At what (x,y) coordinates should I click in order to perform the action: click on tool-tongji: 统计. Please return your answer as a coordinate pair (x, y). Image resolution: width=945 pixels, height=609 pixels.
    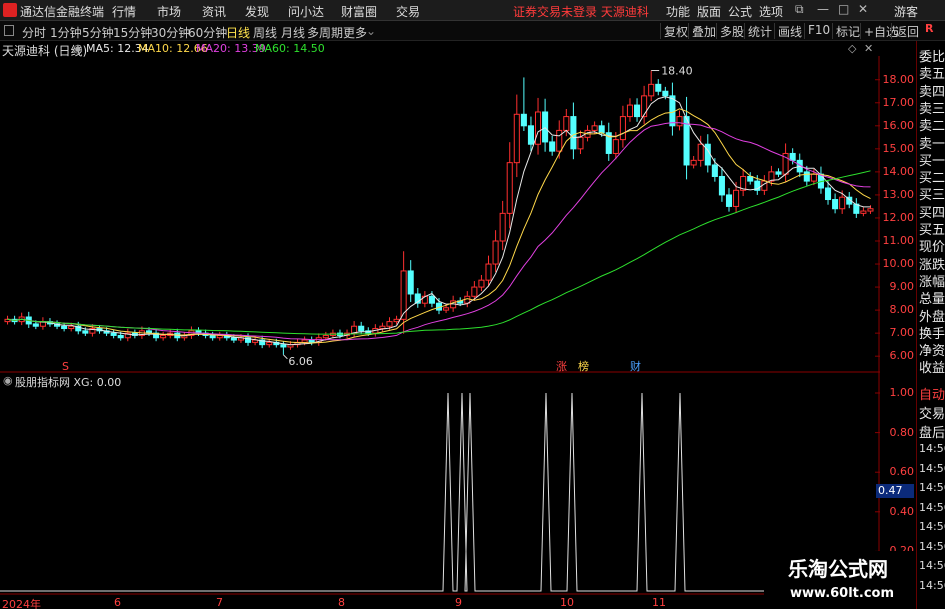
    Looking at the image, I should click on (758, 31).